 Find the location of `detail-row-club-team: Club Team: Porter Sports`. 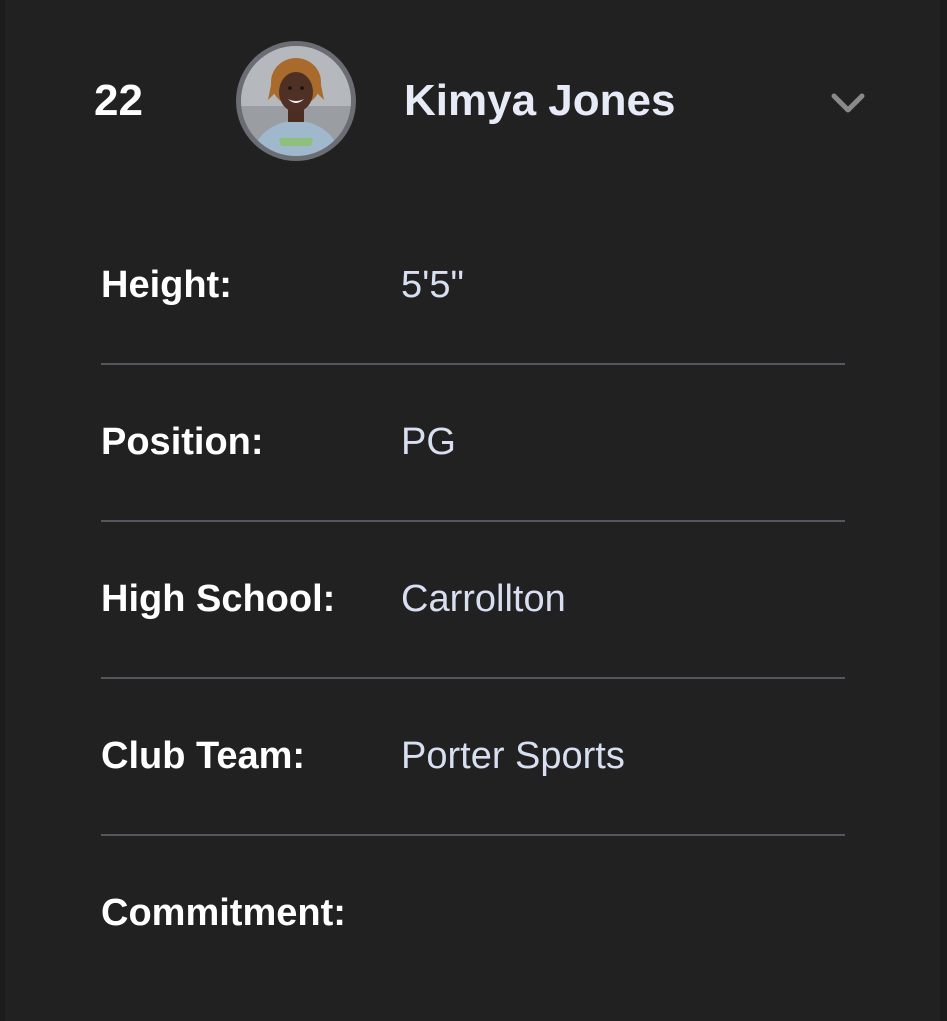

detail-row-club-team: Club Team: Porter Sports is located at coordinates (473, 757).